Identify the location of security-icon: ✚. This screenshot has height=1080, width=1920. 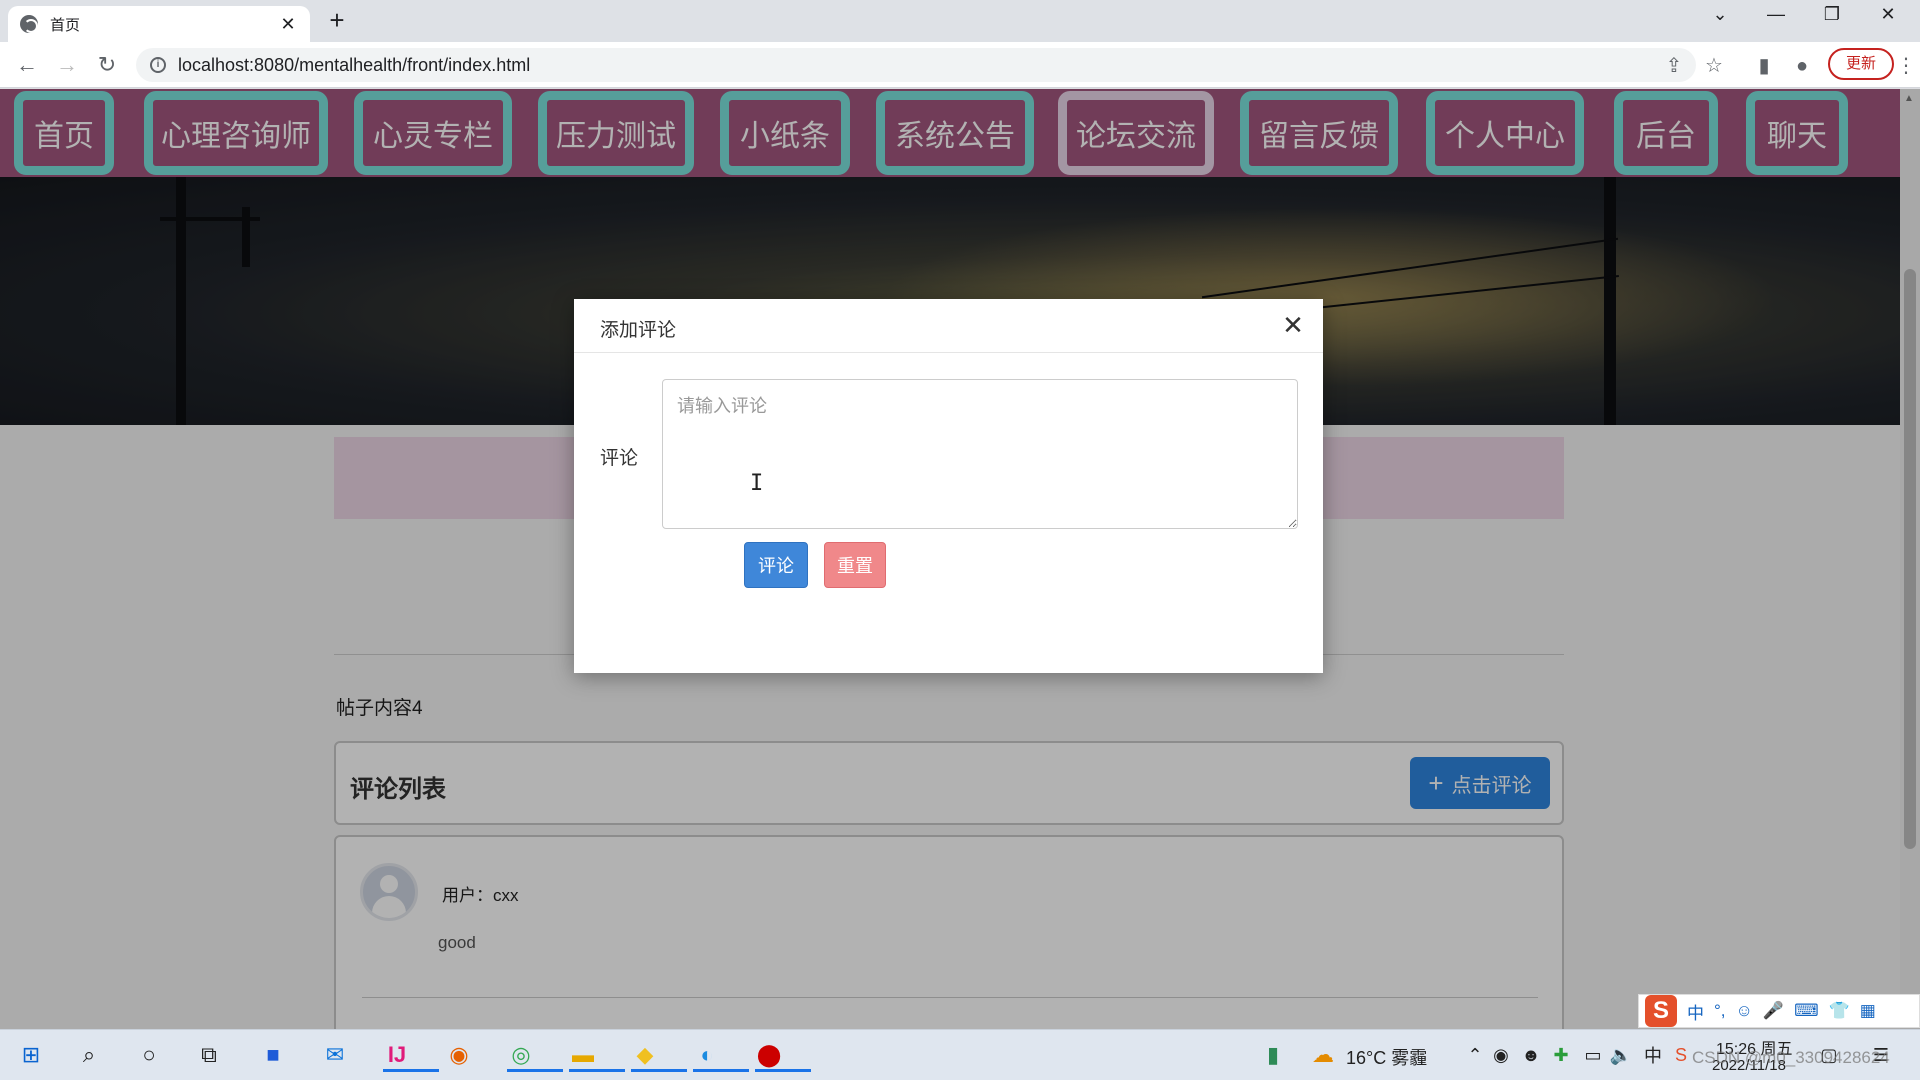
(1561, 1055).